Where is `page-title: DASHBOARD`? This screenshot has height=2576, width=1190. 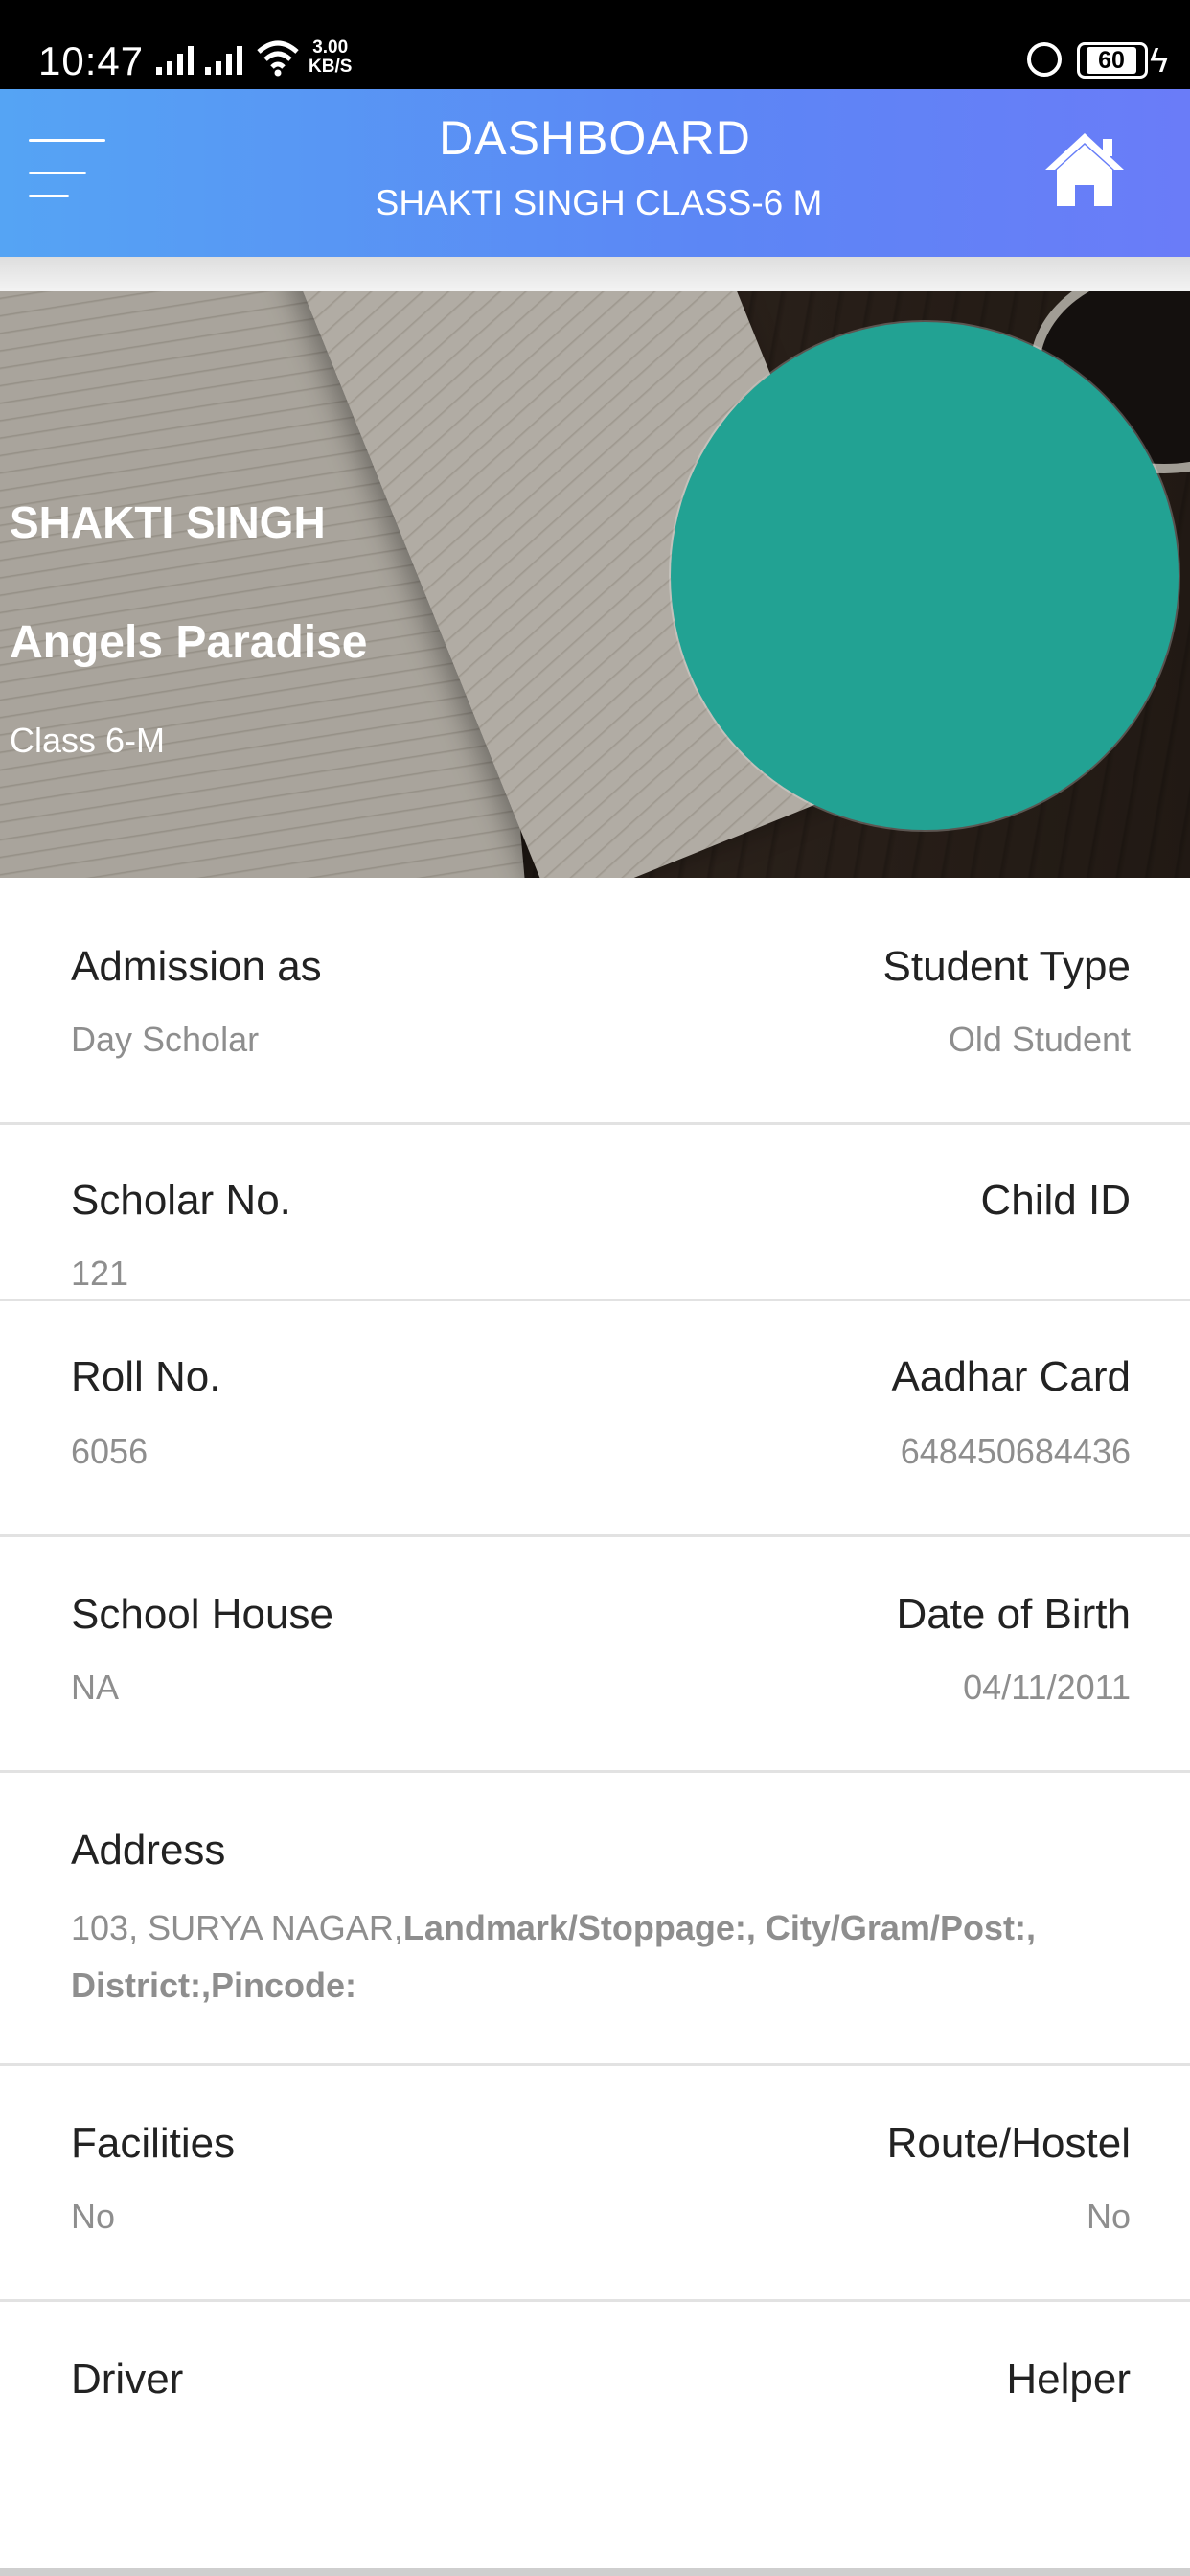 page-title: DASHBOARD is located at coordinates (595, 138).